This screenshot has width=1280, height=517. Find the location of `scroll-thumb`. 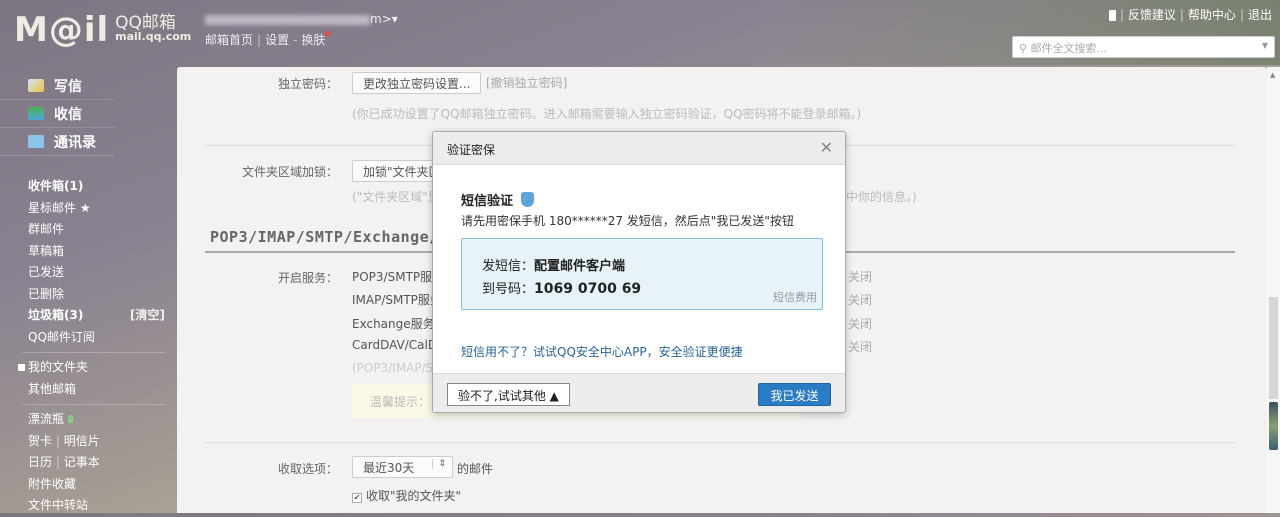

scroll-thumb is located at coordinates (1273, 348).